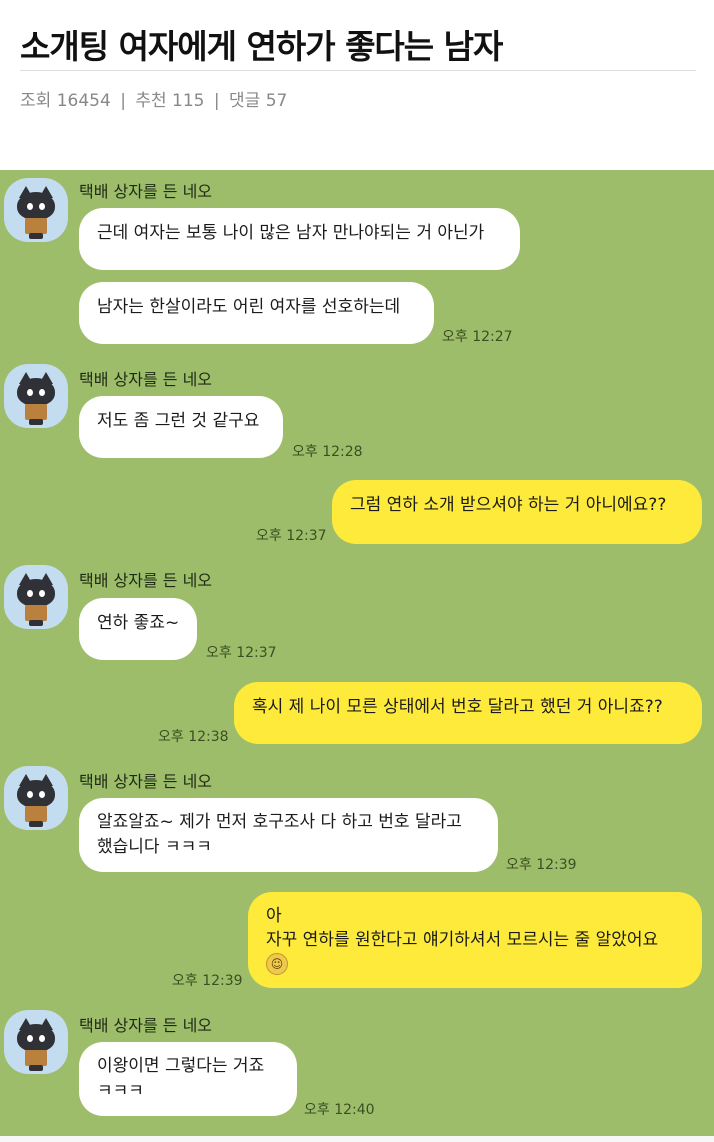  I want to click on title-divider, so click(358, 70).